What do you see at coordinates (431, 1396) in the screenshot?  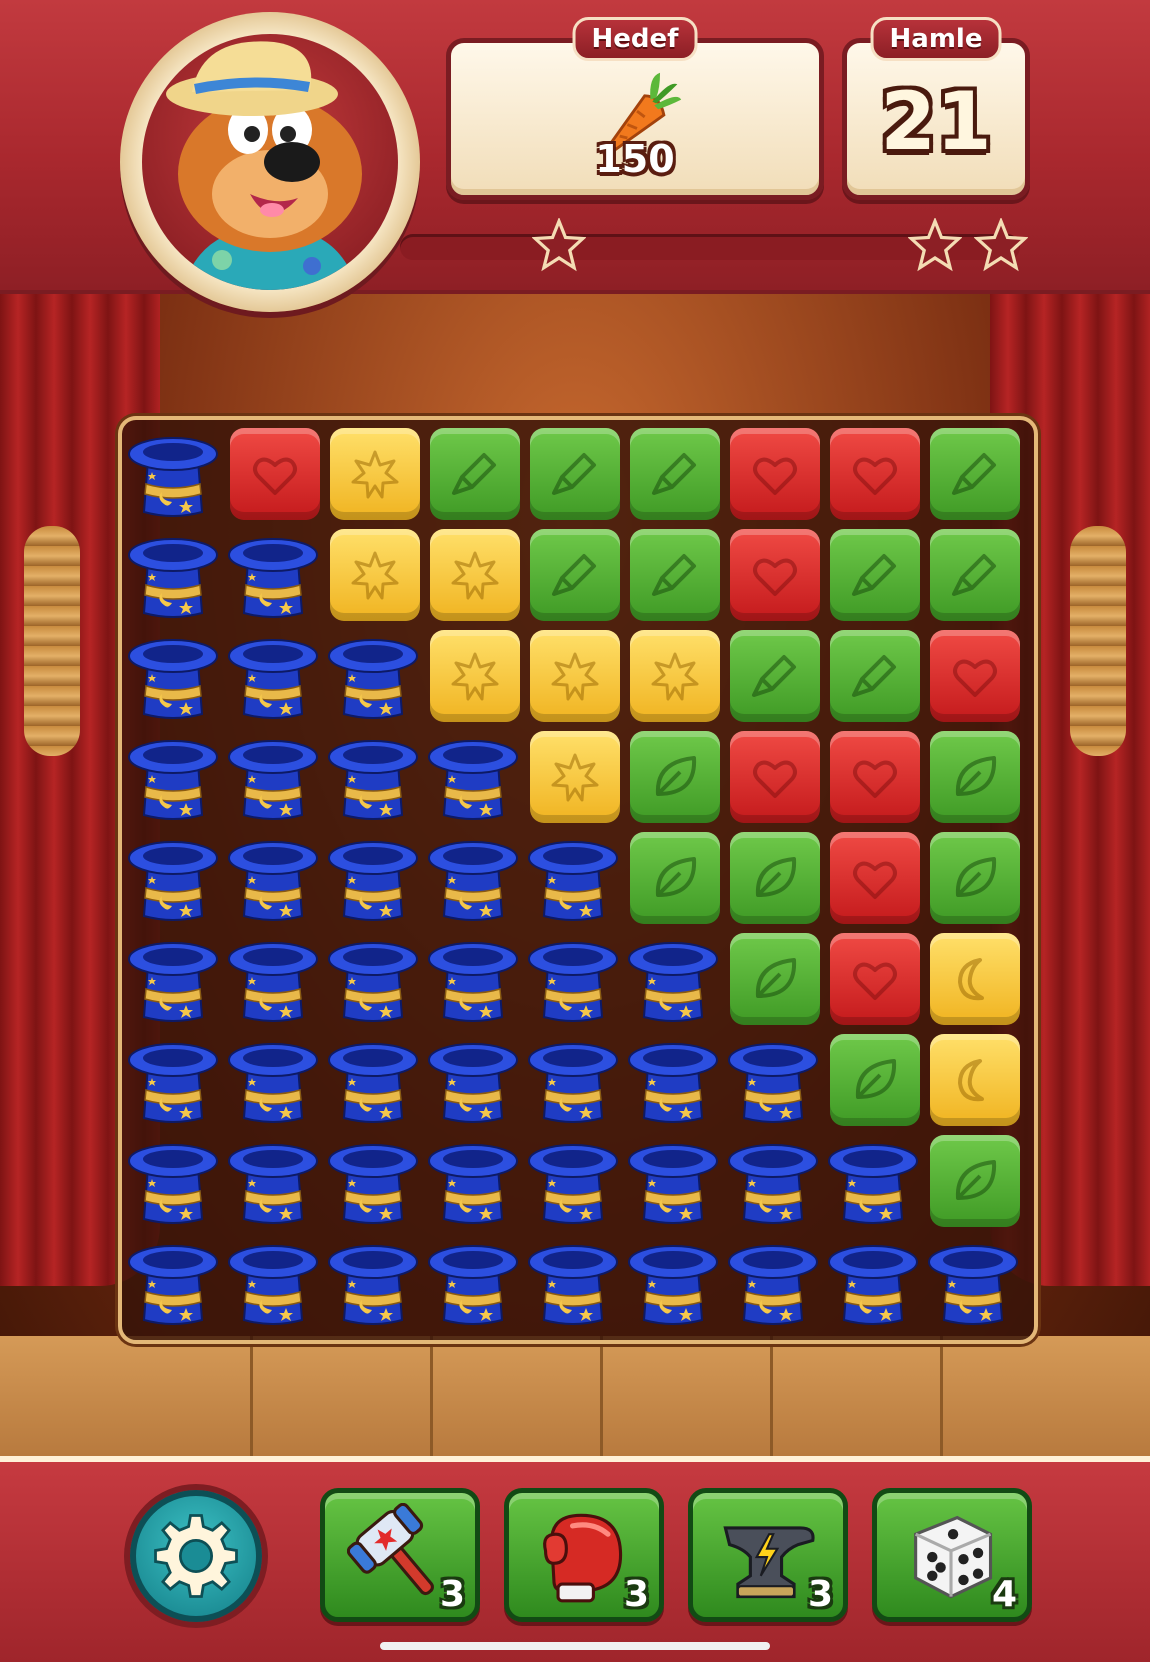 I see `floor-plank-line` at bounding box center [431, 1396].